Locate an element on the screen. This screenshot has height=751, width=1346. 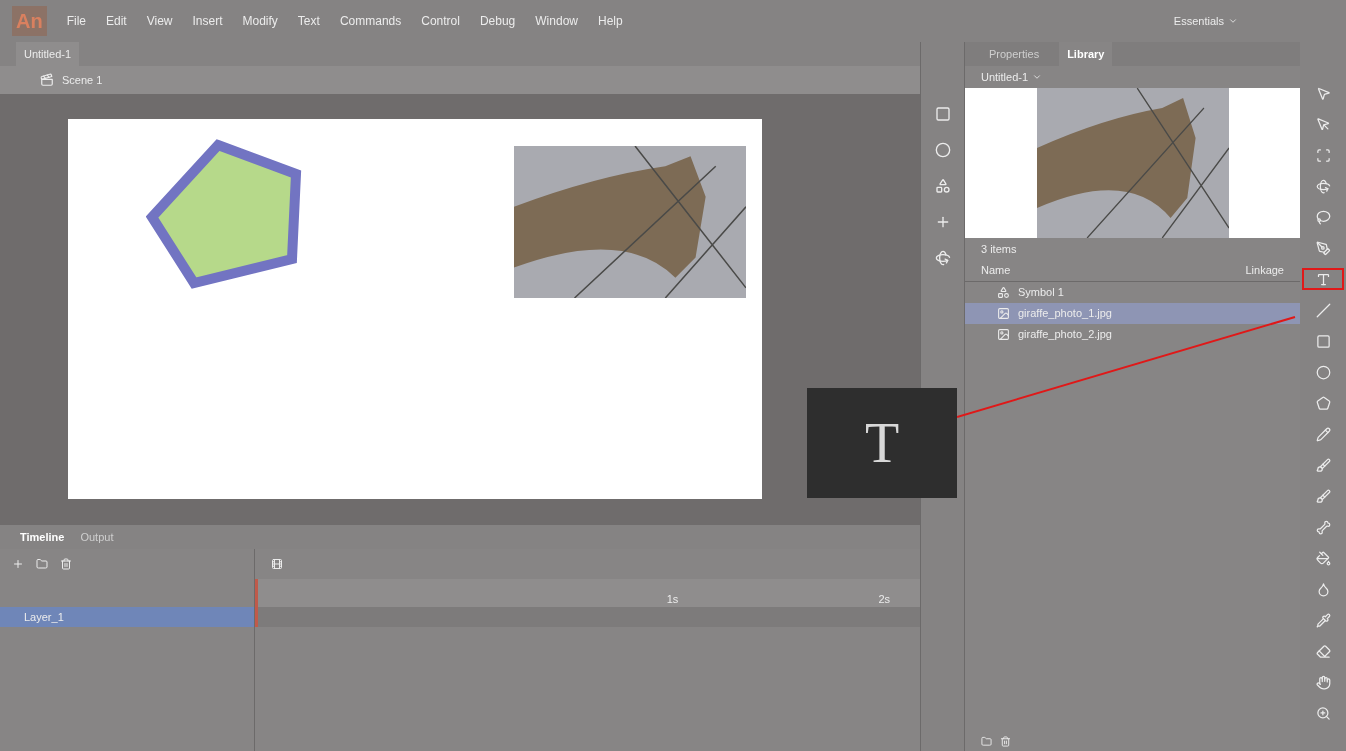
arrow-pointer-icon is located at coordinates (1323, 93).